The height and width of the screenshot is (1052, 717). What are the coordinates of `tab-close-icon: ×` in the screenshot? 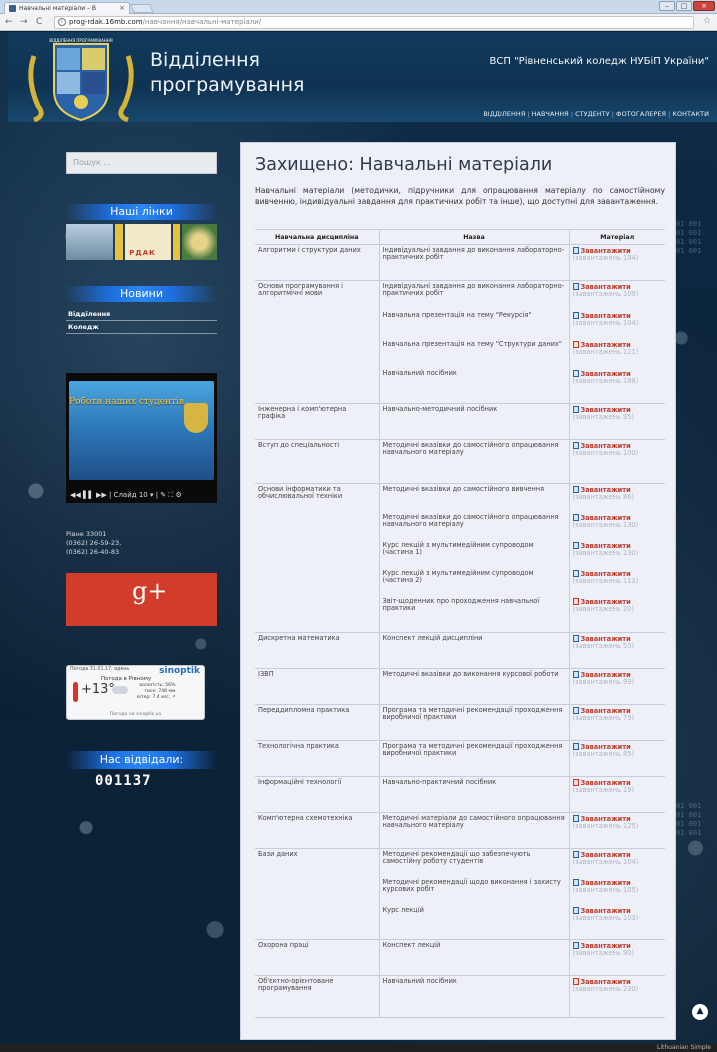 It's located at (122, 8).